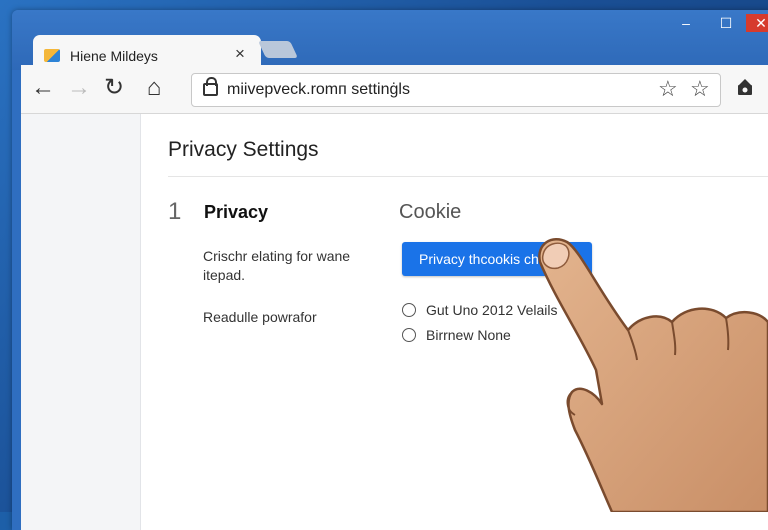 This screenshot has width=768, height=530. Describe the element at coordinates (686, 23) in the screenshot. I see `minimize-button: –` at that location.